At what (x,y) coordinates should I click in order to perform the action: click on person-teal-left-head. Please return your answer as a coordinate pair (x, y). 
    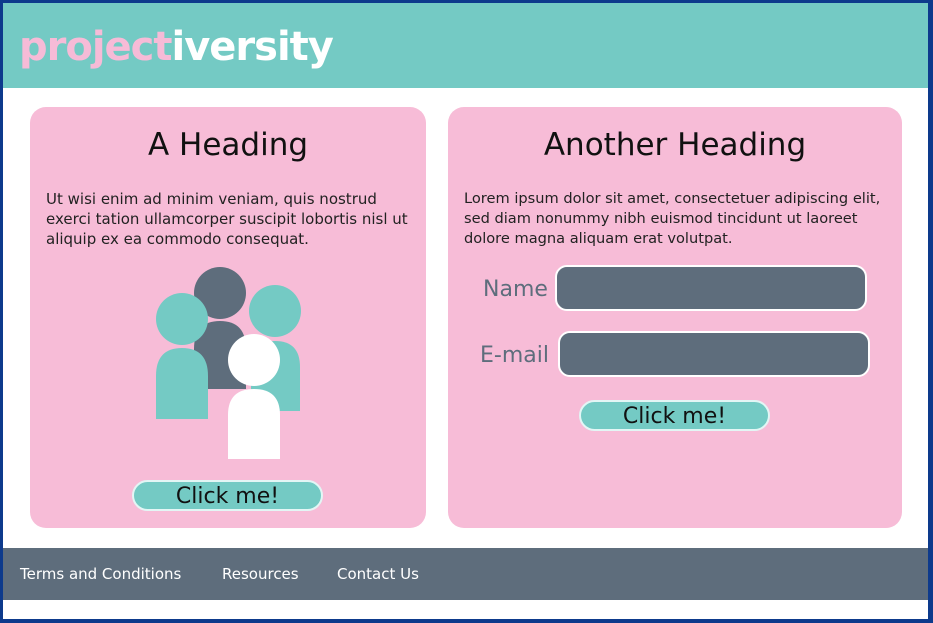
    Looking at the image, I should click on (182, 319).